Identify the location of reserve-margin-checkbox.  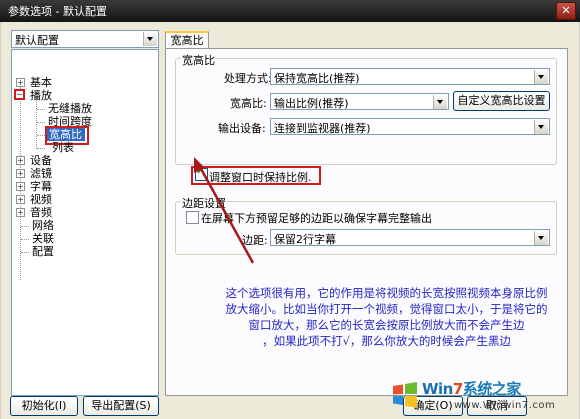
(192, 217).